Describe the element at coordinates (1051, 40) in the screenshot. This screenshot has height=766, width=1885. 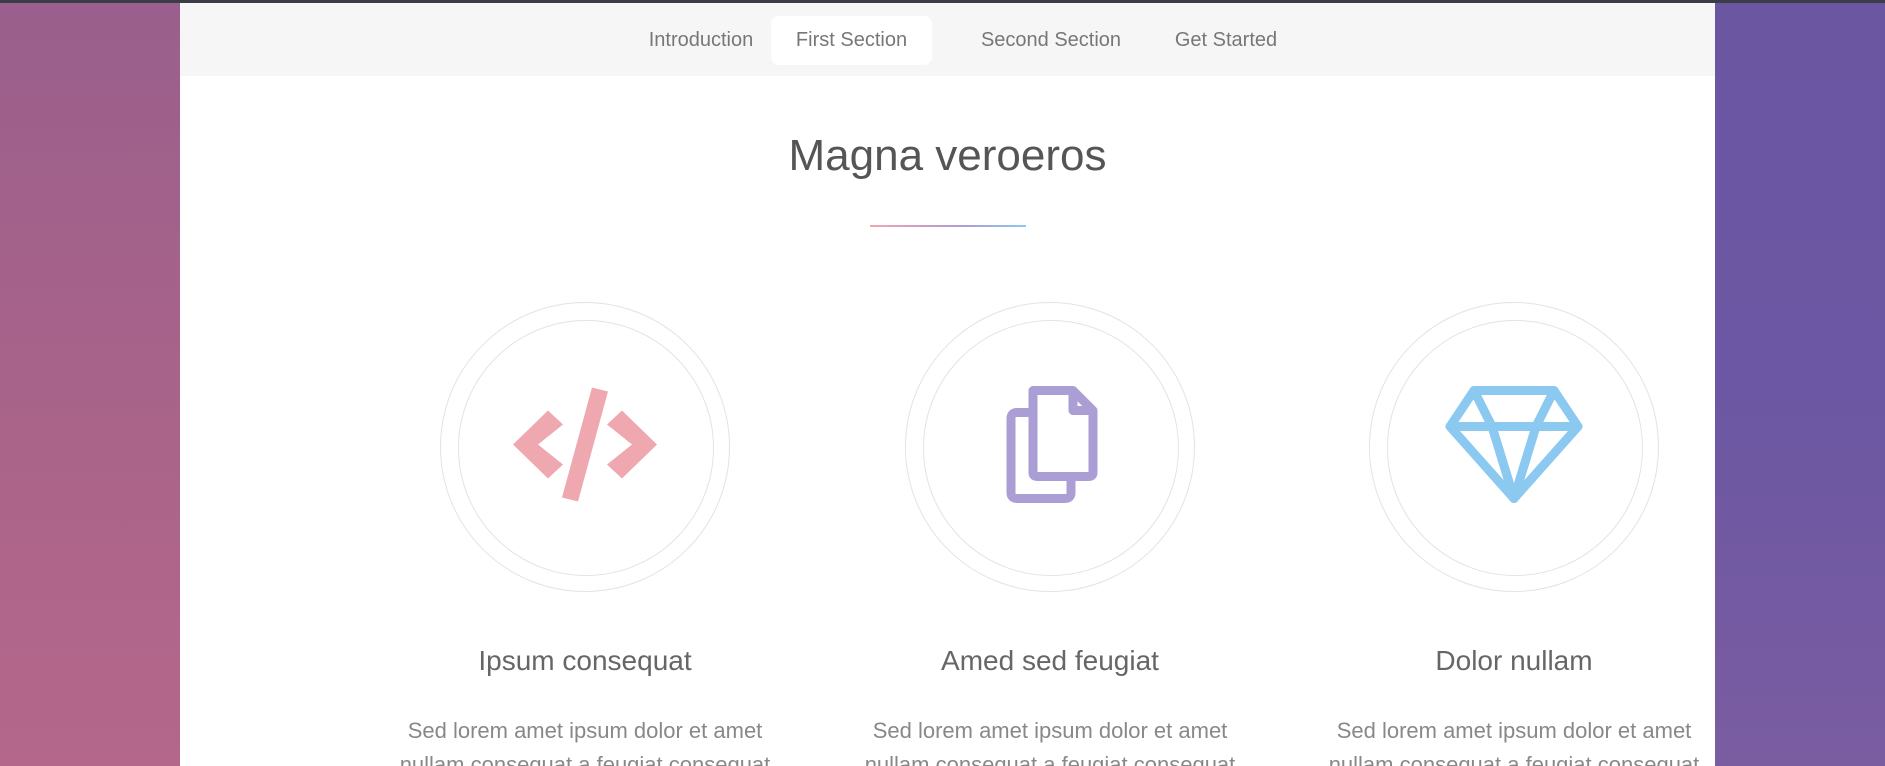
I see `nav-item-second-section: Second Section` at that location.